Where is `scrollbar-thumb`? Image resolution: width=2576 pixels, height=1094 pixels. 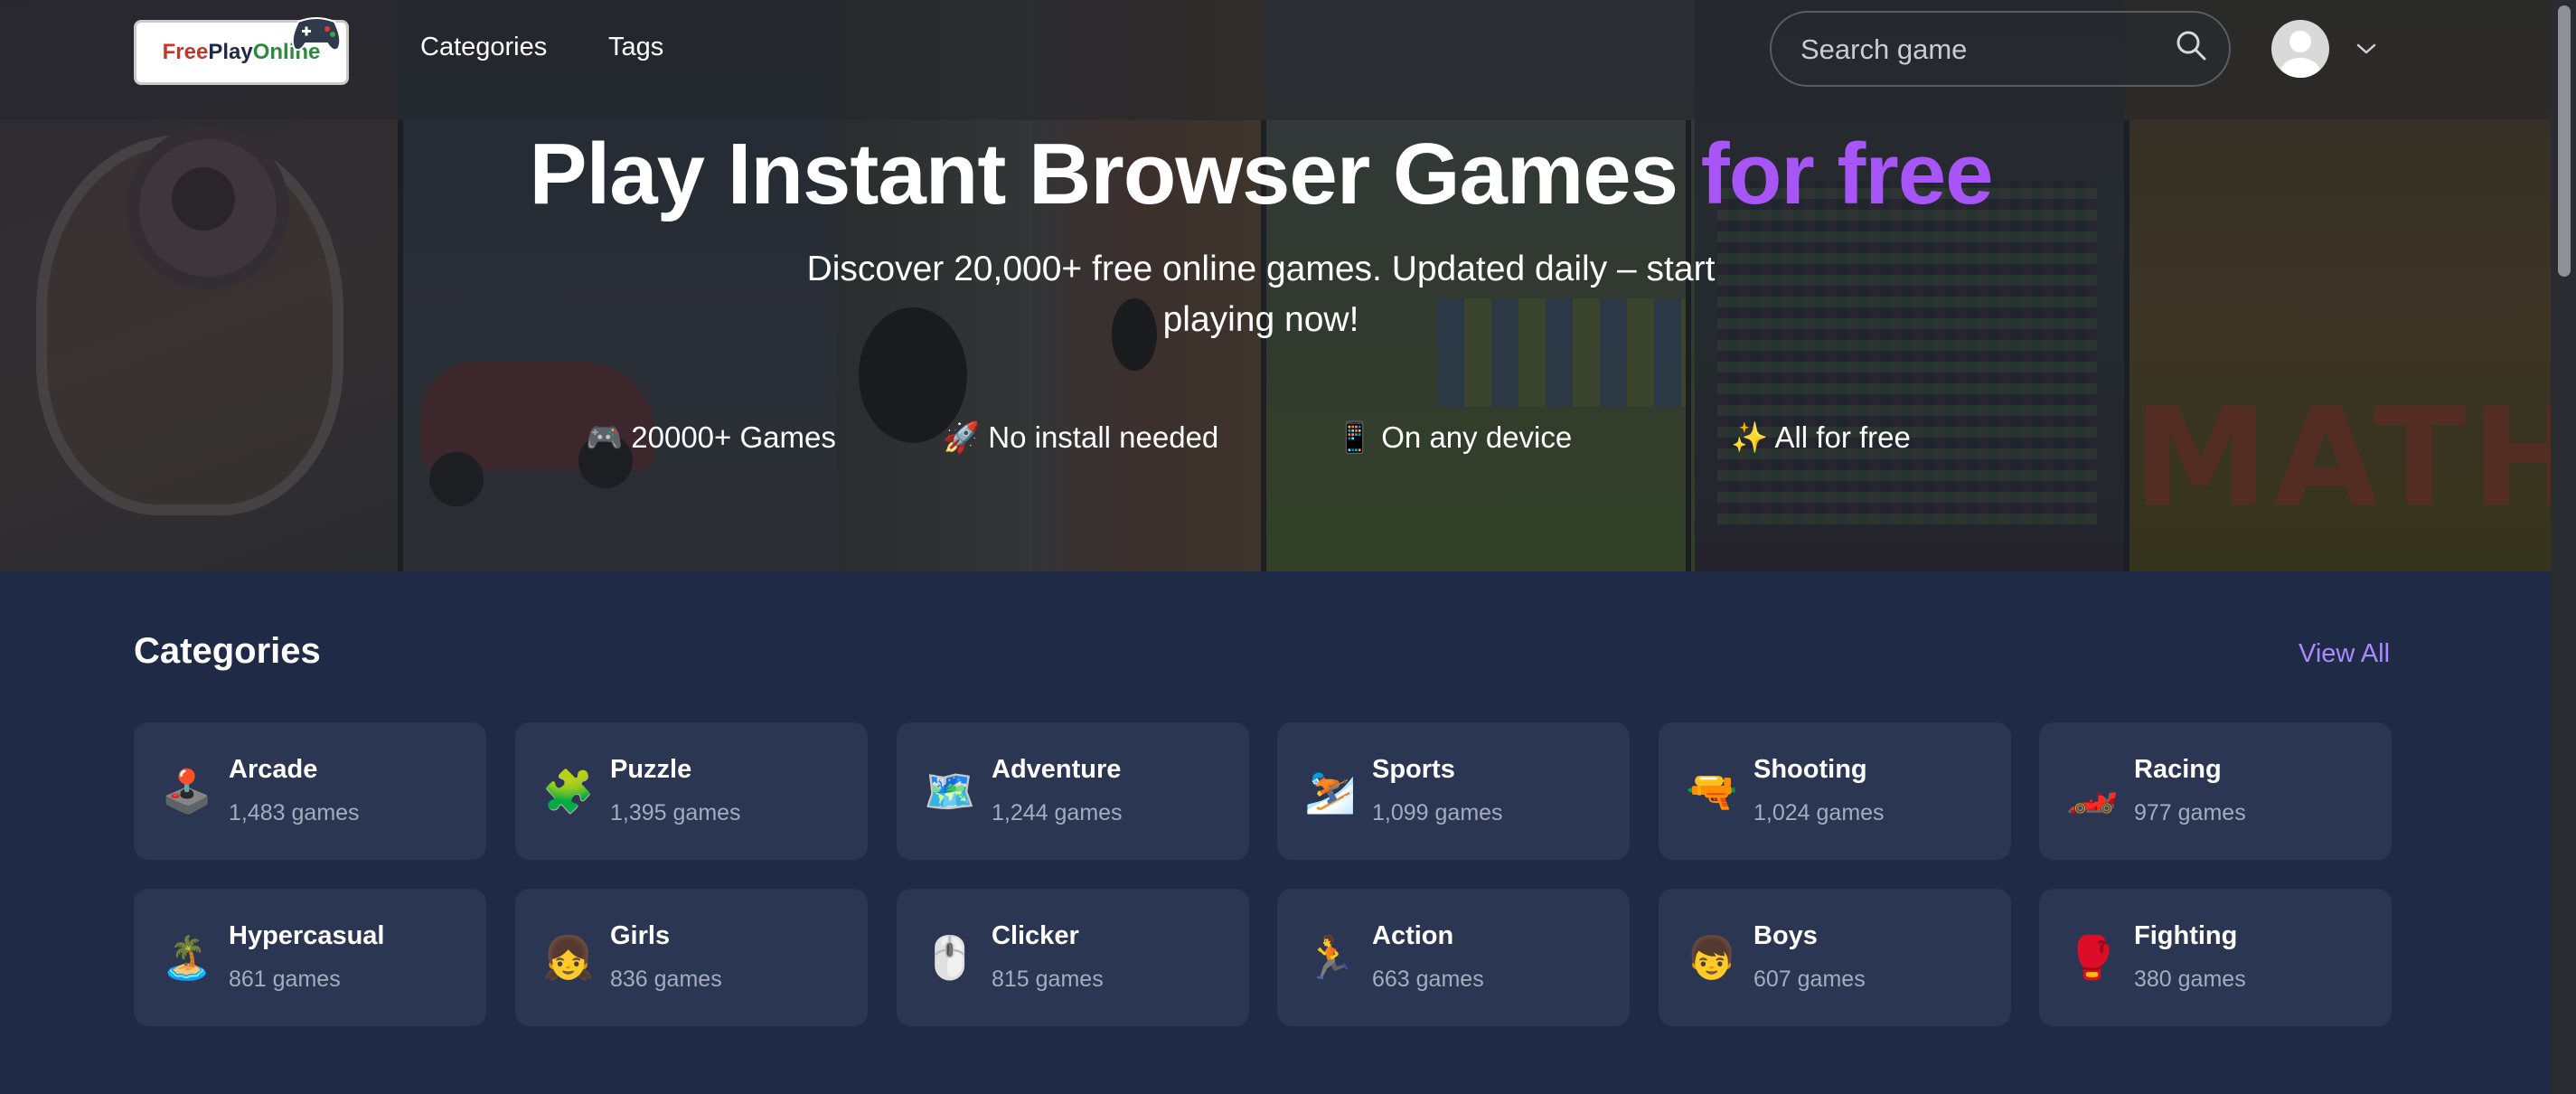
scrollbar-thumb is located at coordinates (2564, 141).